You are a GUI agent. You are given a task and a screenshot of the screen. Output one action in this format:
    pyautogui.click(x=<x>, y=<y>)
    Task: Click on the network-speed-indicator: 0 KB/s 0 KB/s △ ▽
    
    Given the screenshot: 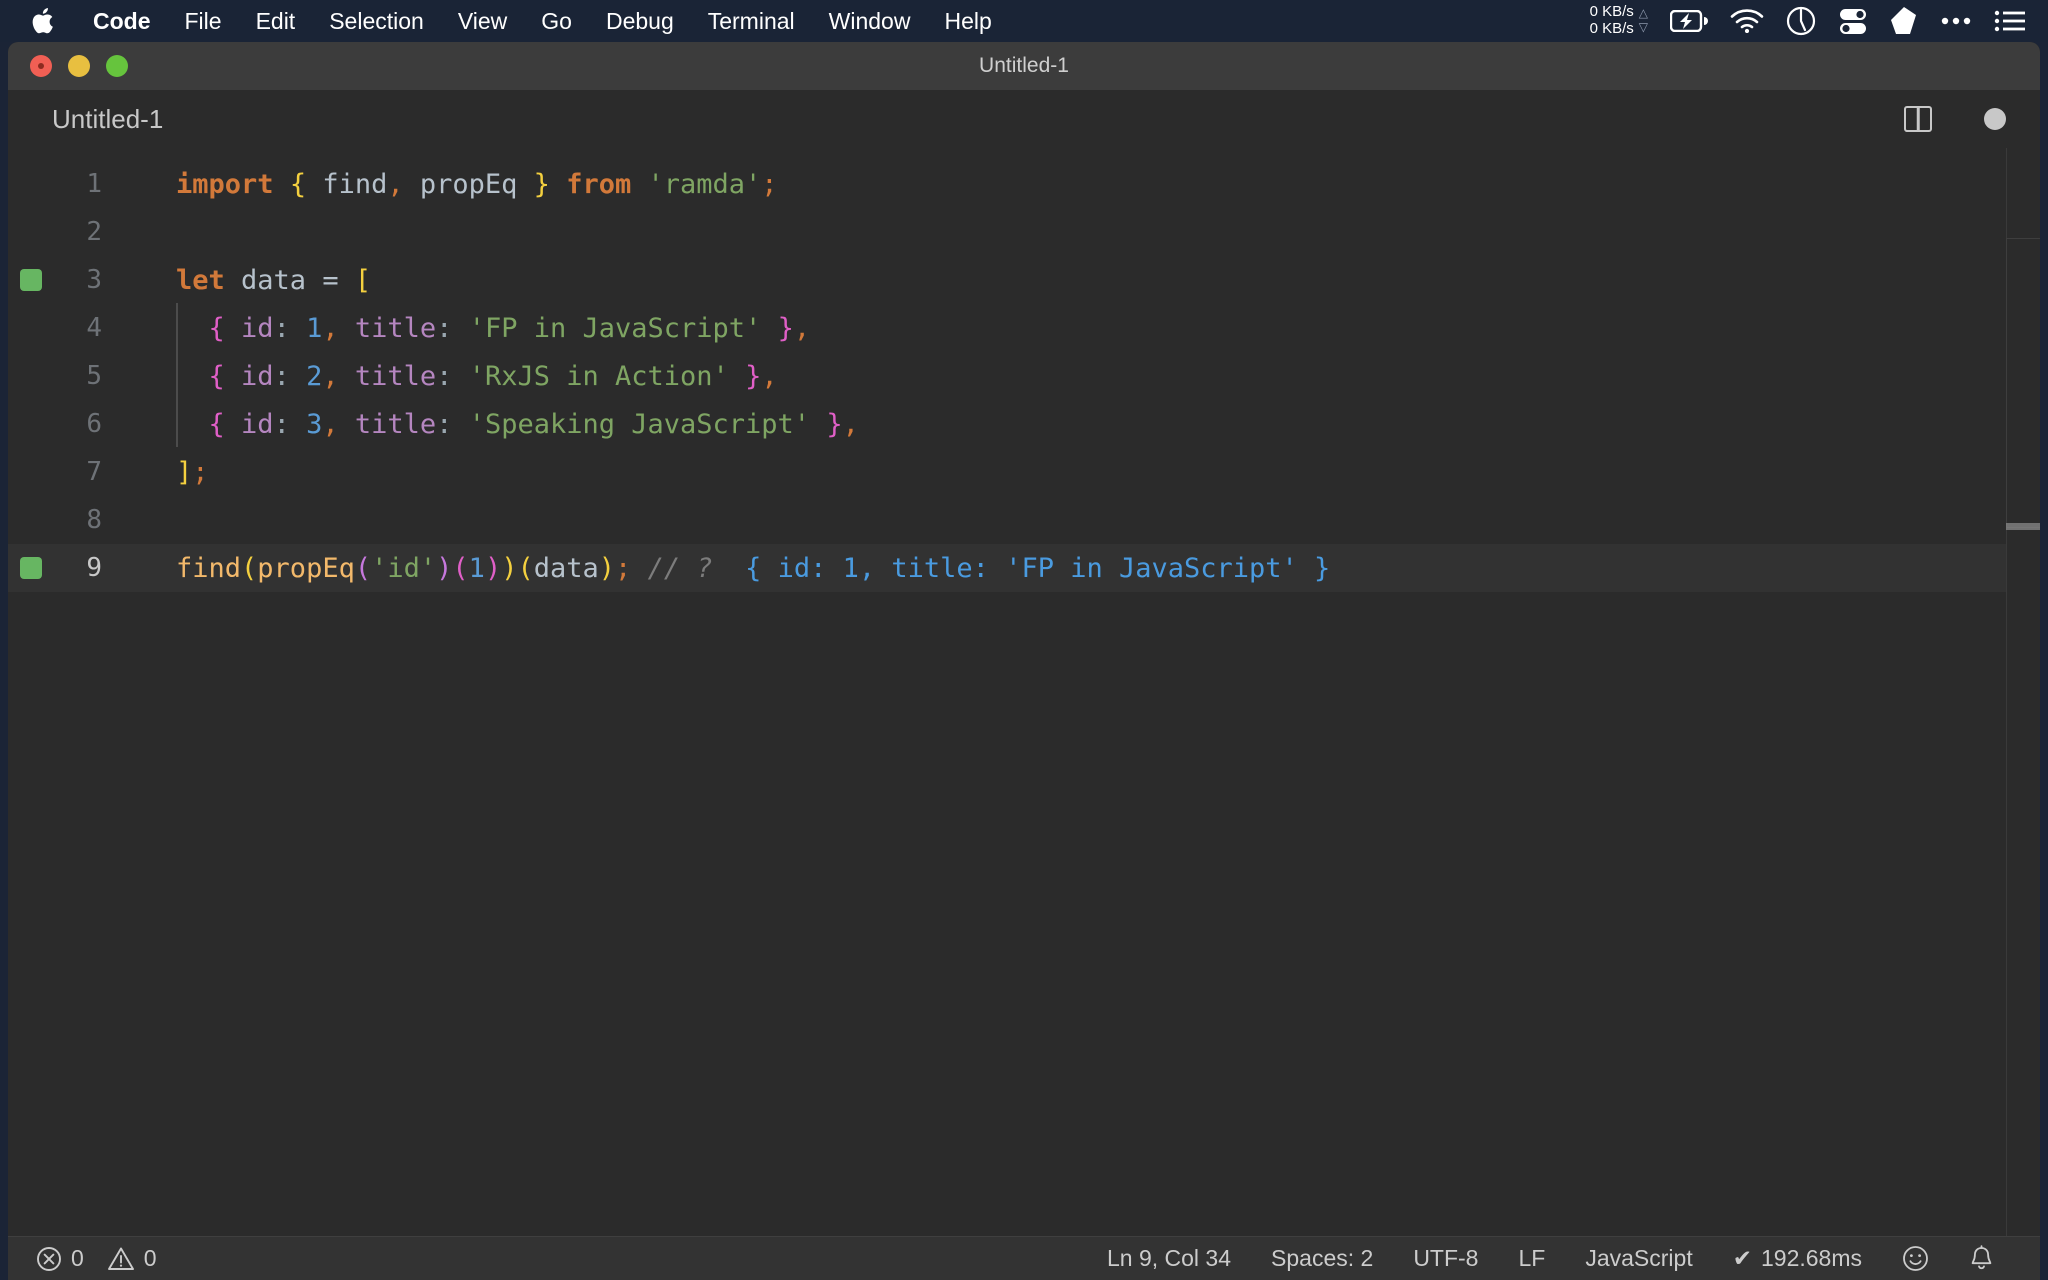 What is the action you would take?
    pyautogui.click(x=1618, y=20)
    